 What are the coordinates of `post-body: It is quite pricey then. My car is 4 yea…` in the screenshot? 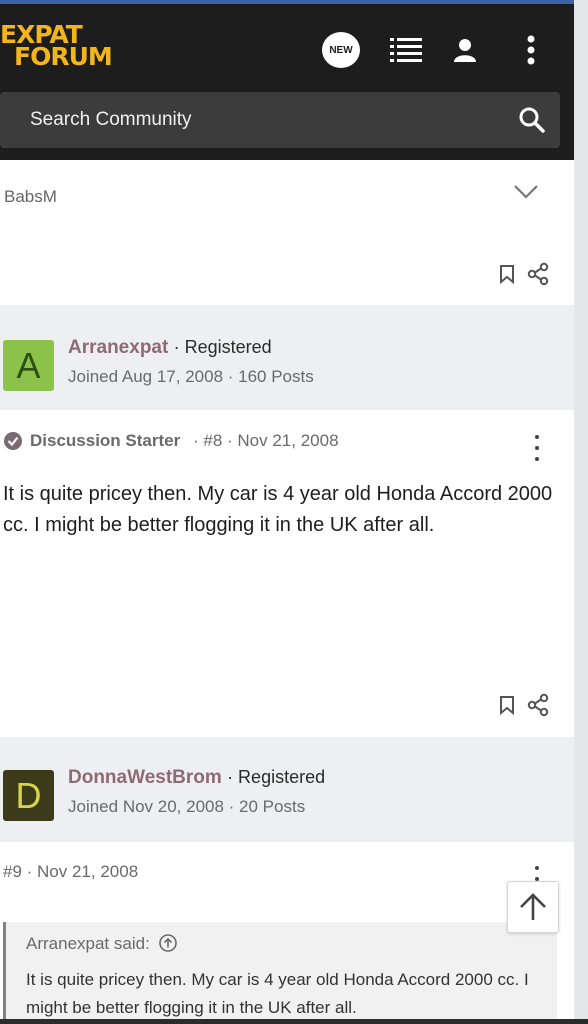 It's located at (278, 509).